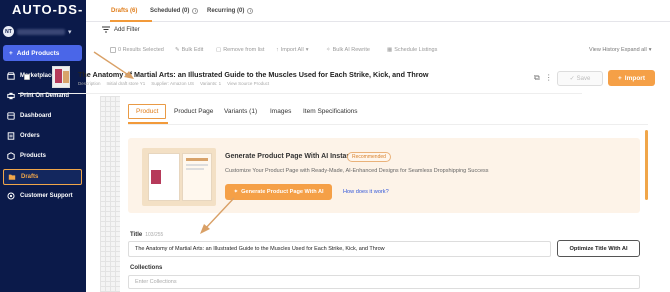 This screenshot has width=670, height=292. Describe the element at coordinates (369, 157) in the screenshot. I see `recommended-badge: Recommended` at that location.